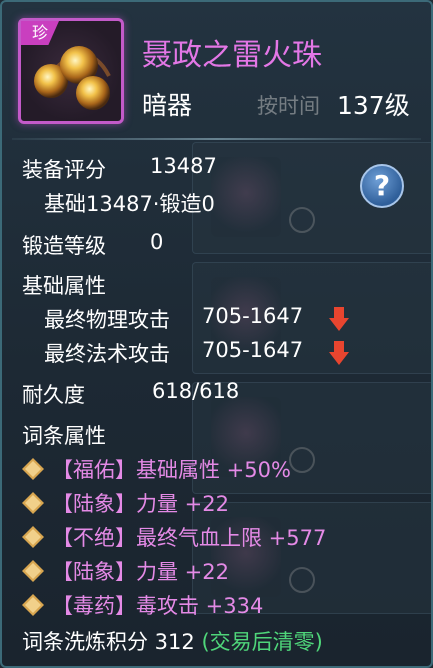 The width and height of the screenshot is (433, 668). I want to click on score-label: 装备评分, so click(64, 170).